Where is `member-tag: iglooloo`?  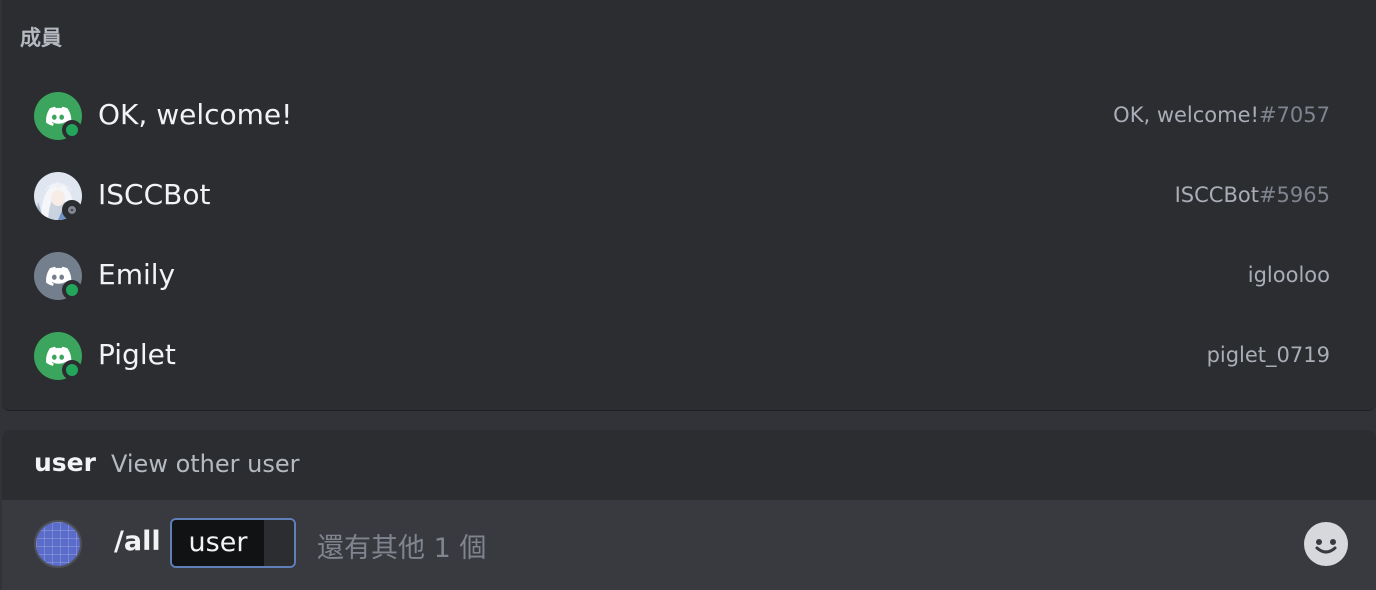
member-tag: iglooloo is located at coordinates (1288, 275).